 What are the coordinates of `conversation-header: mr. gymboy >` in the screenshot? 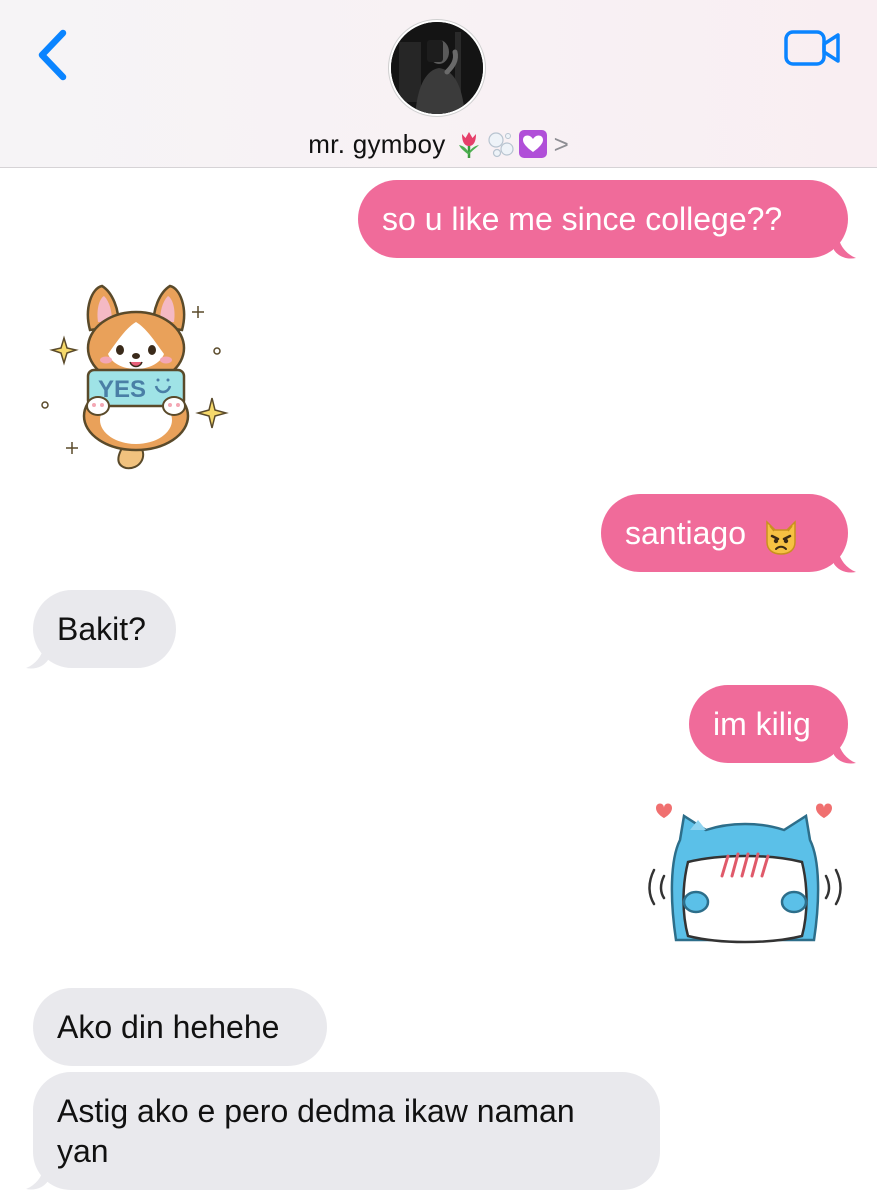 It's located at (438, 84).